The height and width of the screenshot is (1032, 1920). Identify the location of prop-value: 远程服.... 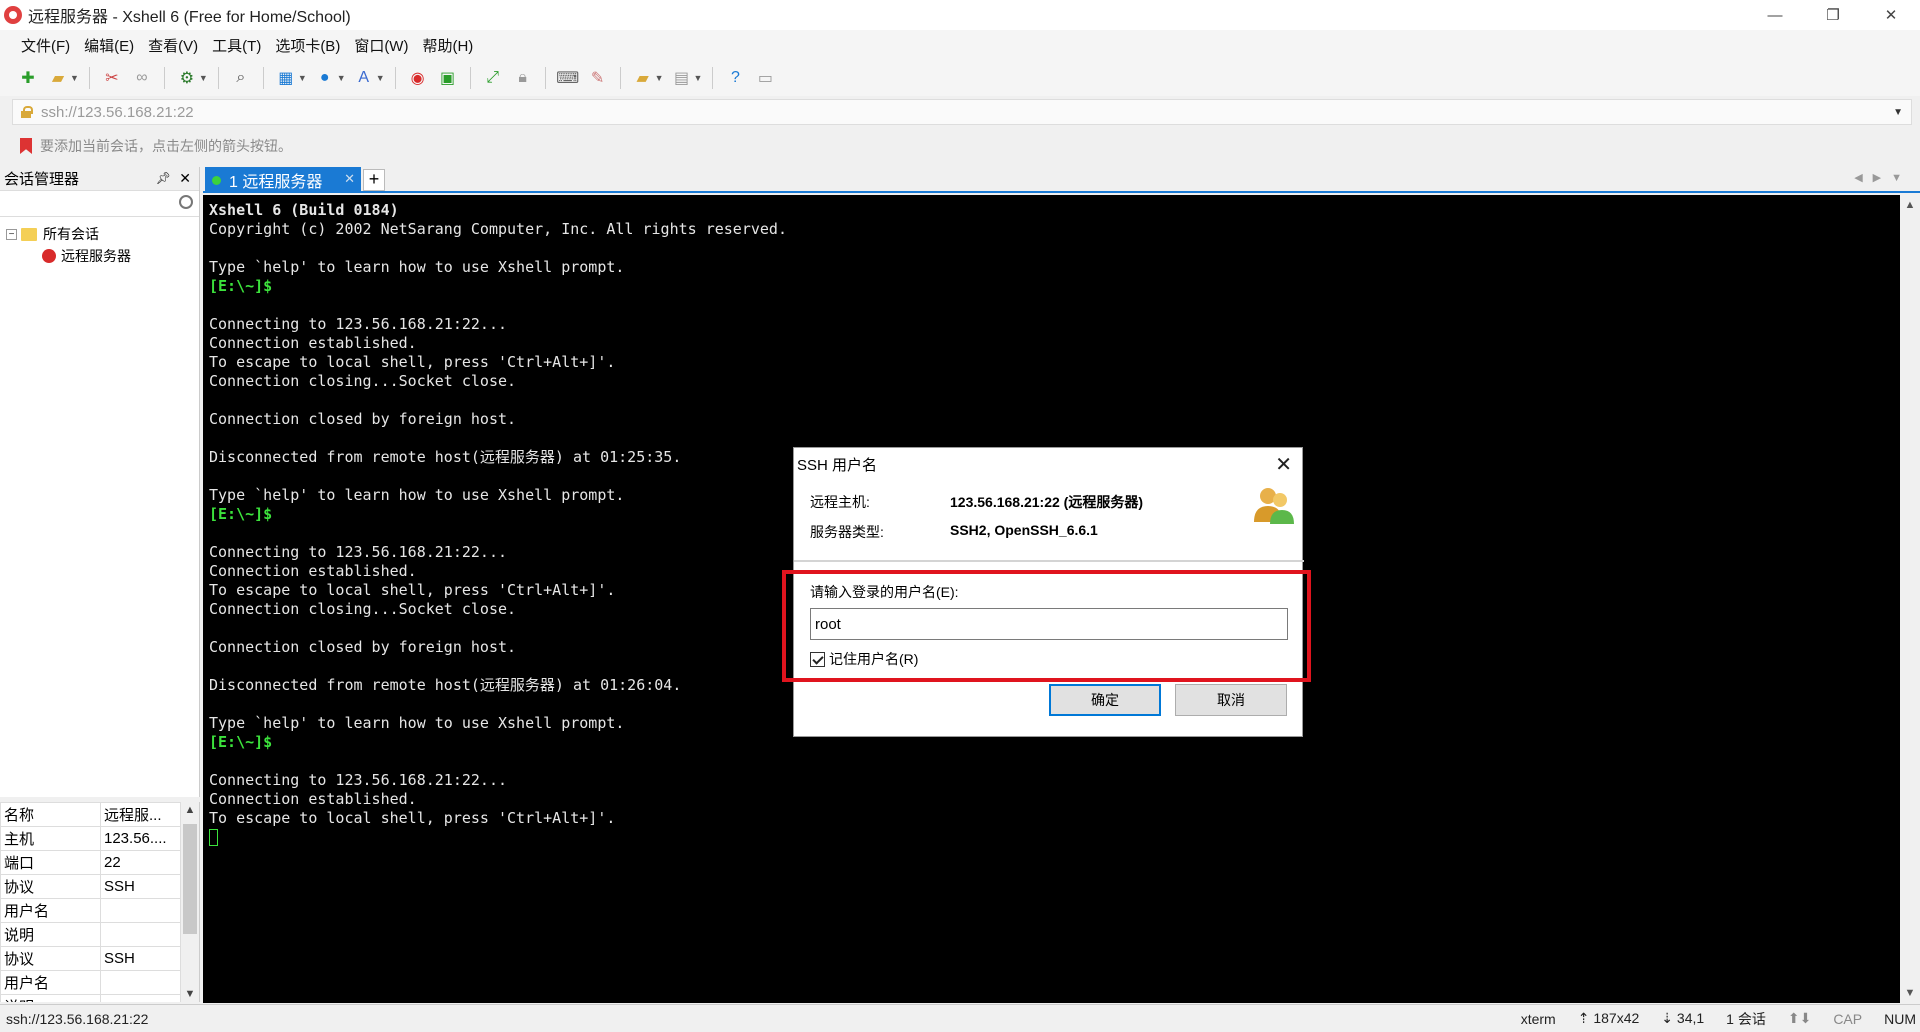
(140, 814).